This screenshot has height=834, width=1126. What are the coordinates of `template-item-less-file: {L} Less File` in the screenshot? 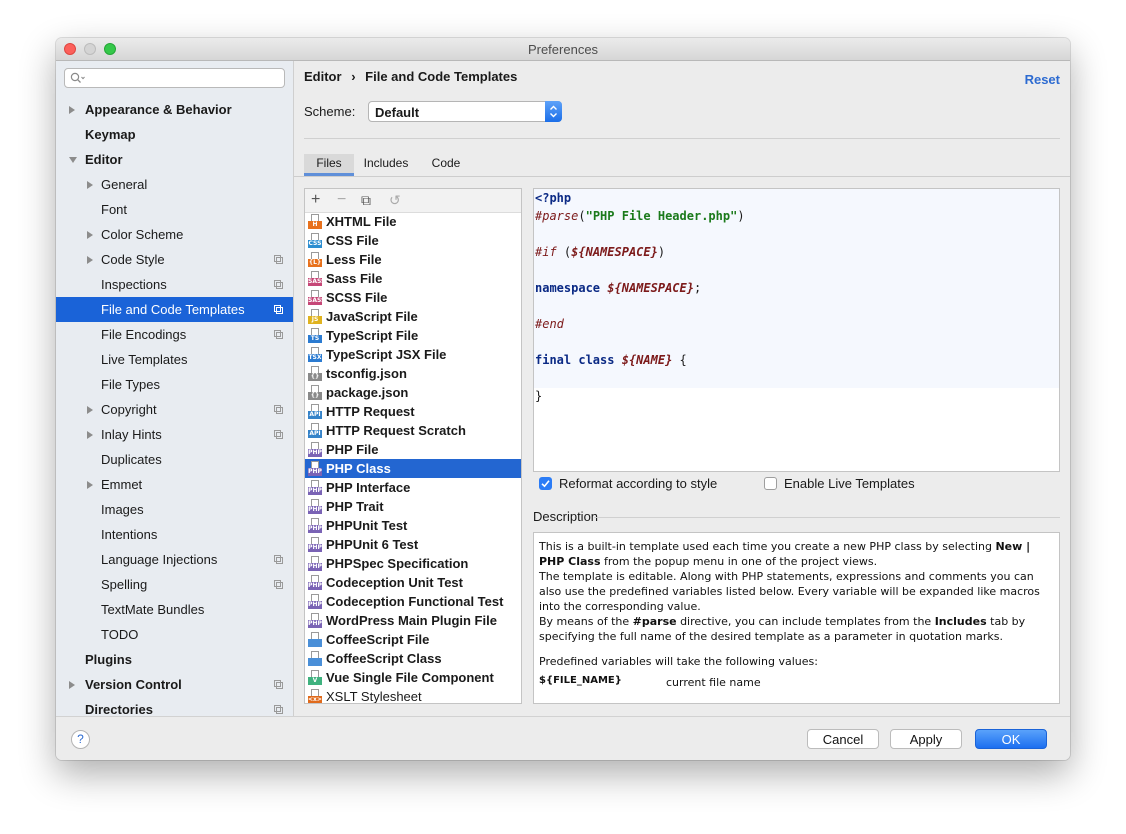 It's located at (413, 259).